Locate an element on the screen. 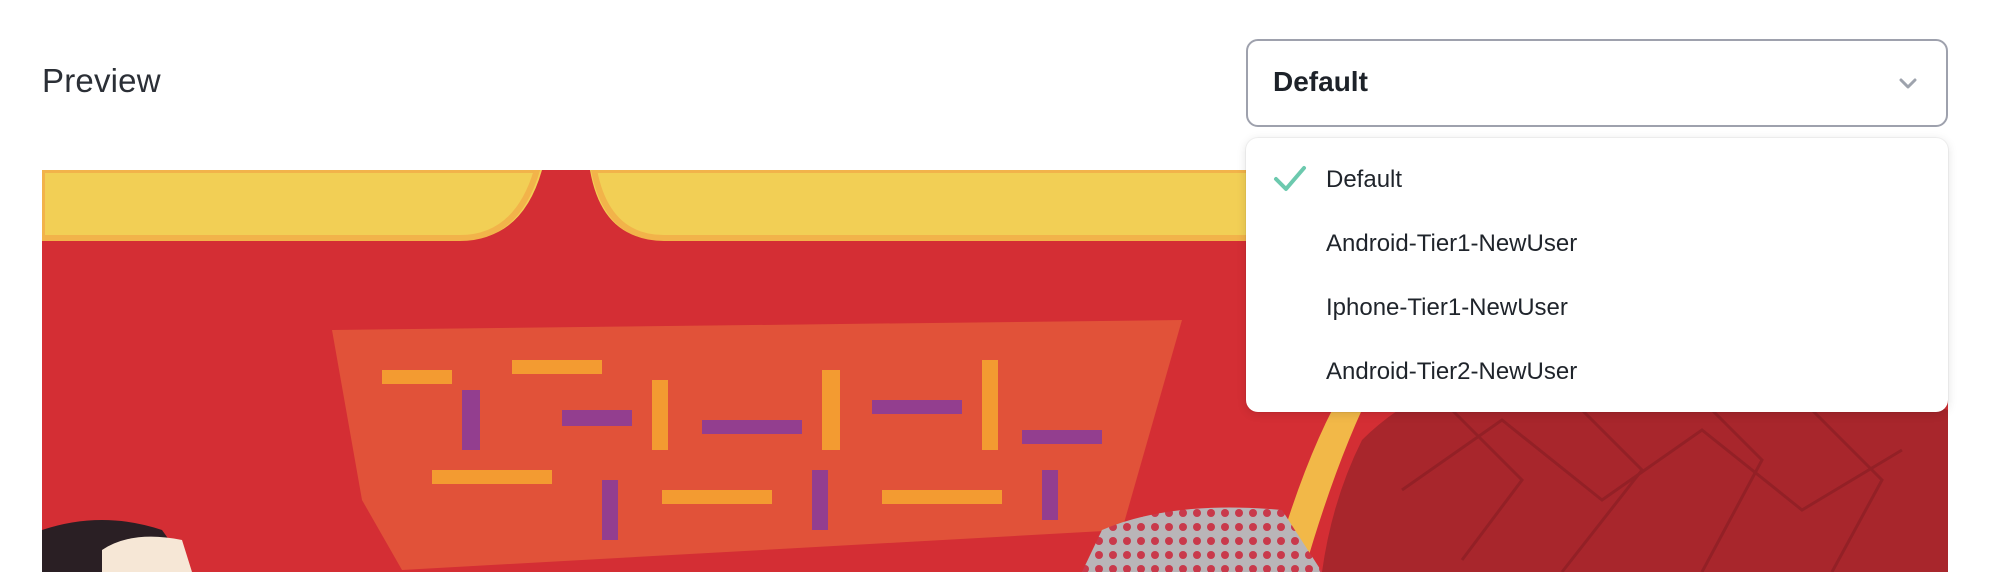  option-iphone-tier1-newuser: Iphone-Tier1-NewUser is located at coordinates (1597, 308).